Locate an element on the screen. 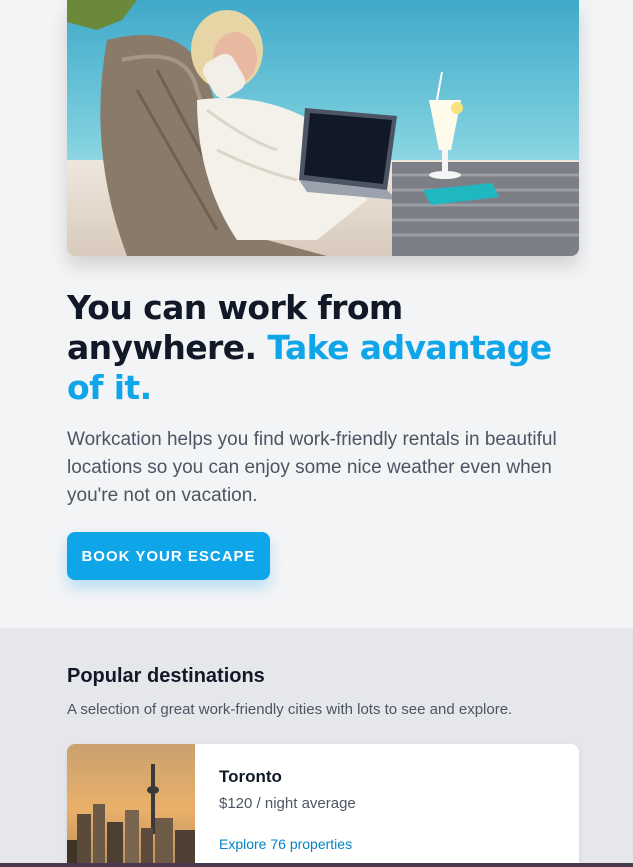 This screenshot has height=867, width=633. destination-price: $120 / night average is located at coordinates (287, 803).